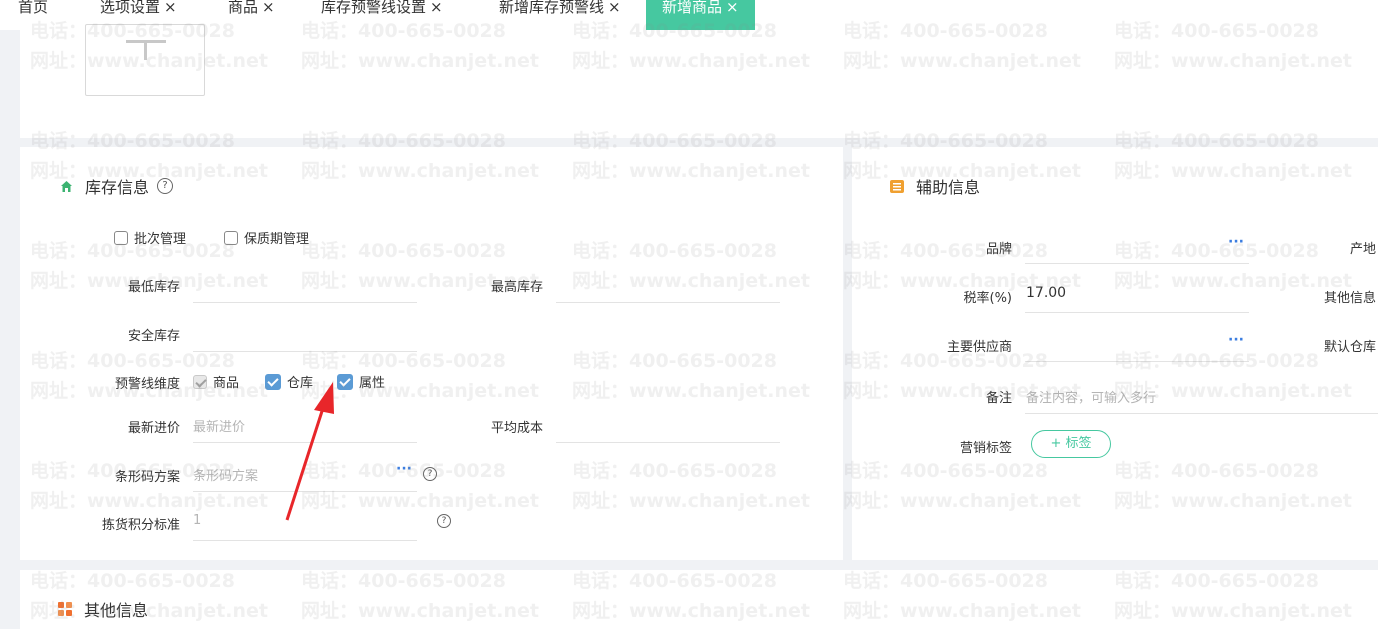 The height and width of the screenshot is (629, 1378). Describe the element at coordinates (117, 186) in the screenshot. I see `inventory-section-title: 库存信息 ?` at that location.